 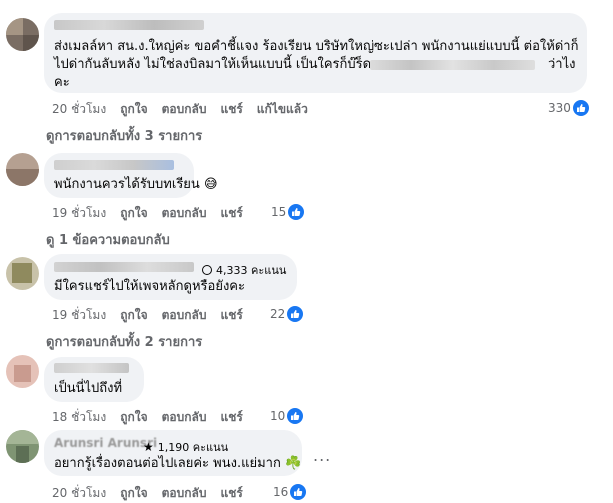 What do you see at coordinates (148, 447) in the screenshot?
I see `star-icon: ★` at bounding box center [148, 447].